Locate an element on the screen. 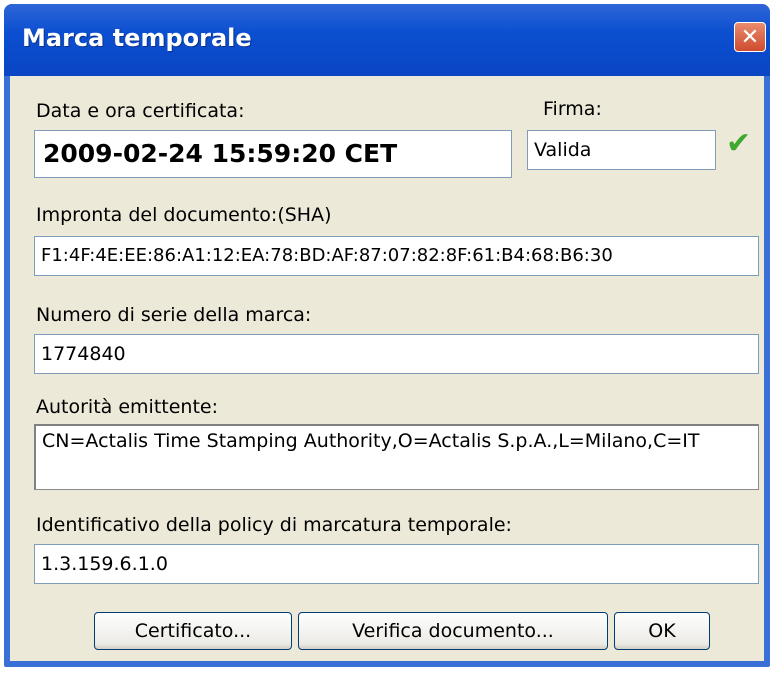  date-field: 2009-02-24 15:59:20 CET is located at coordinates (273, 154).